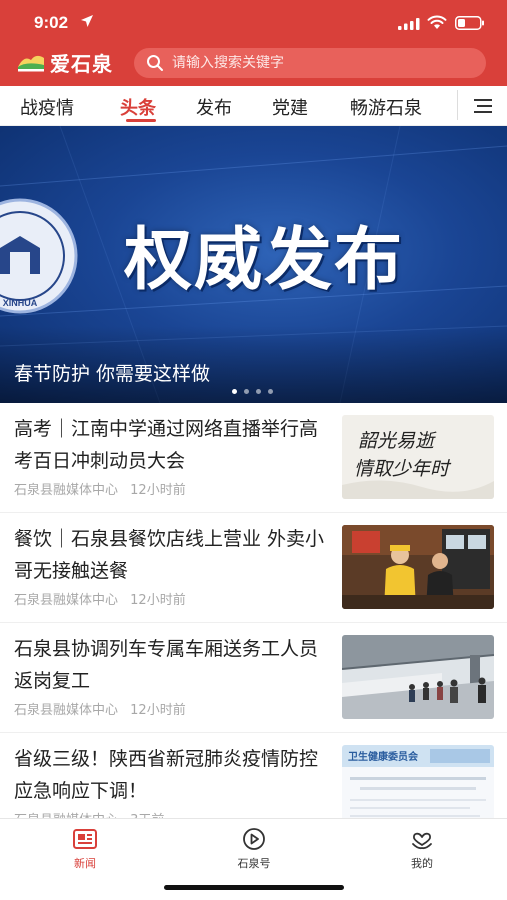  What do you see at coordinates (469, 23) in the screenshot?
I see `battery-icon` at bounding box center [469, 23].